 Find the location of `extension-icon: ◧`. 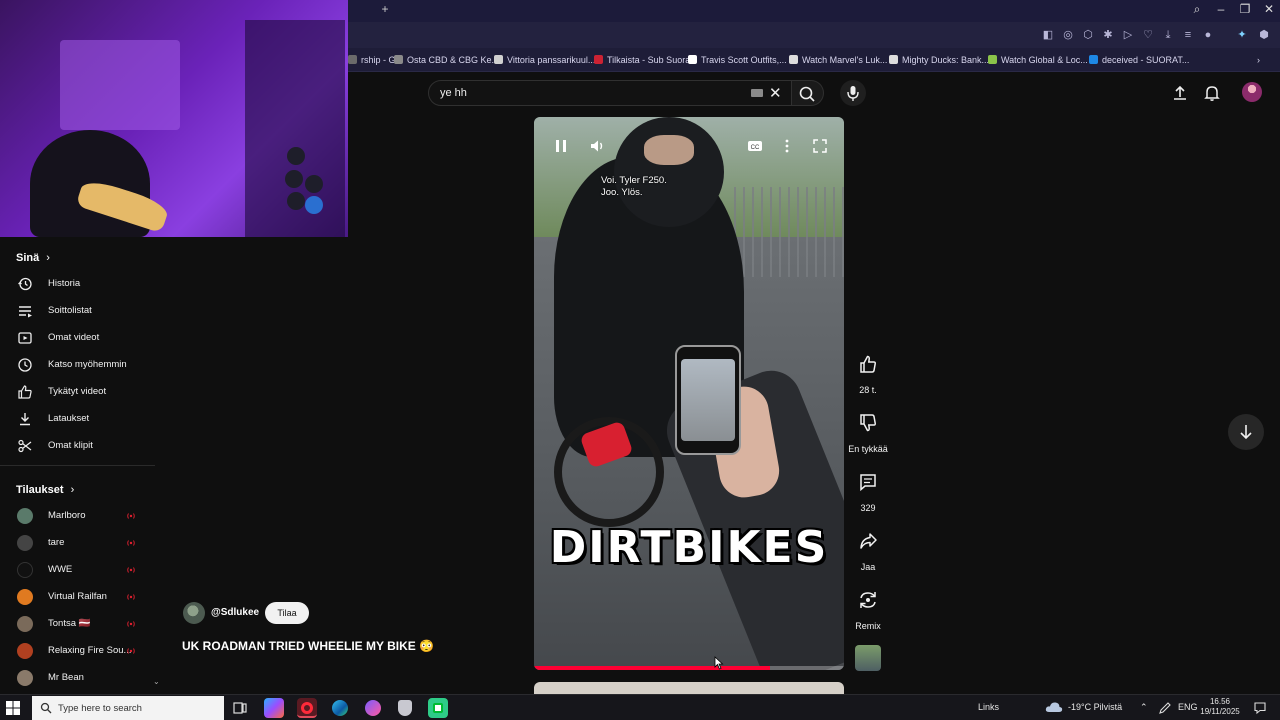

extension-icon: ◧ is located at coordinates (1048, 35).